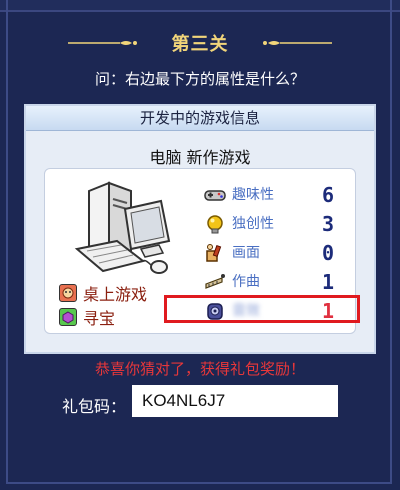 The width and height of the screenshot is (400, 490). What do you see at coordinates (215, 224) in the screenshot?
I see `lightbulb-icon` at bounding box center [215, 224].